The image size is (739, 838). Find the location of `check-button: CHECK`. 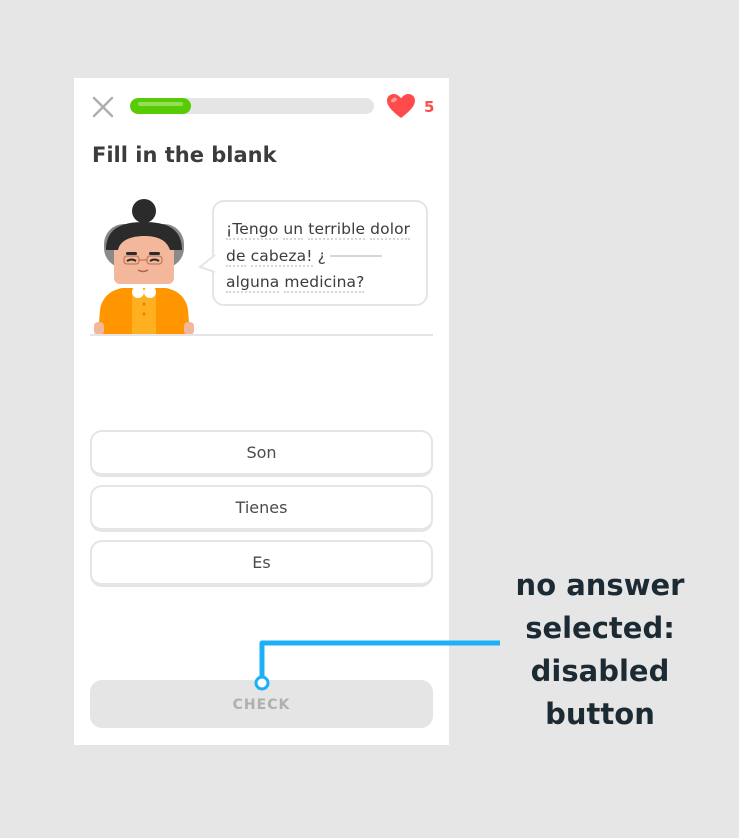

check-button: CHECK is located at coordinates (261, 704).